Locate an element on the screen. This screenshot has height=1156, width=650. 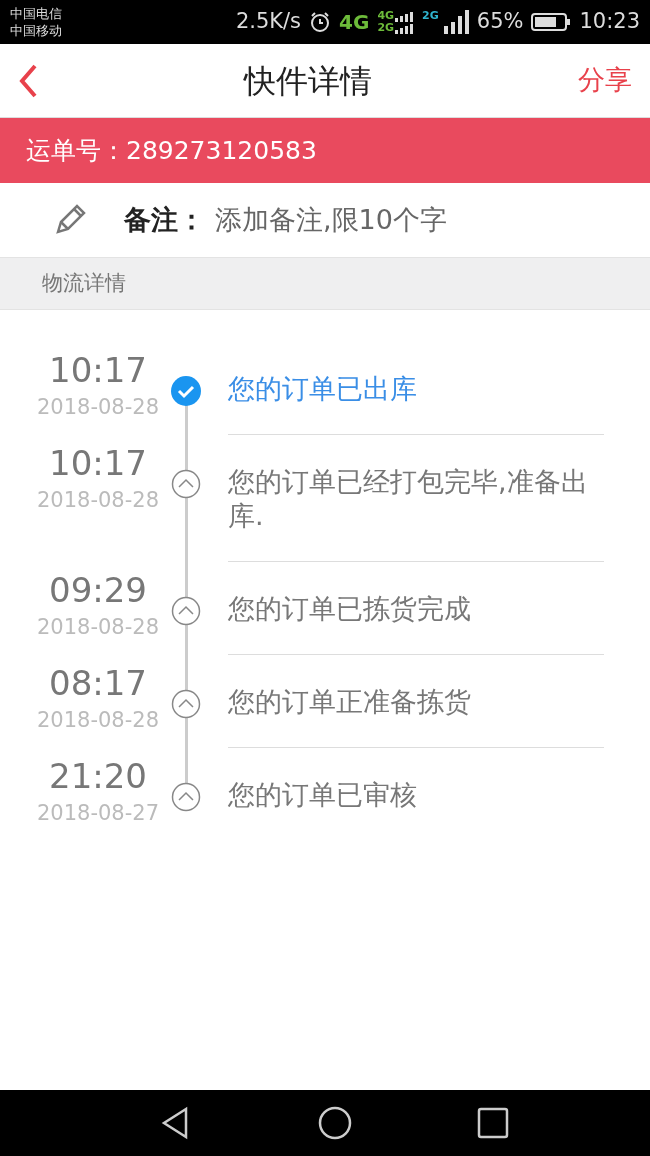
remark-label: 备注： is located at coordinates (164, 219).